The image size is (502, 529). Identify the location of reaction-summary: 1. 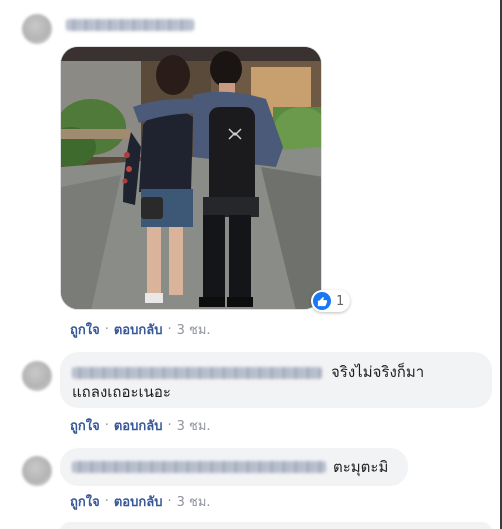
(331, 301).